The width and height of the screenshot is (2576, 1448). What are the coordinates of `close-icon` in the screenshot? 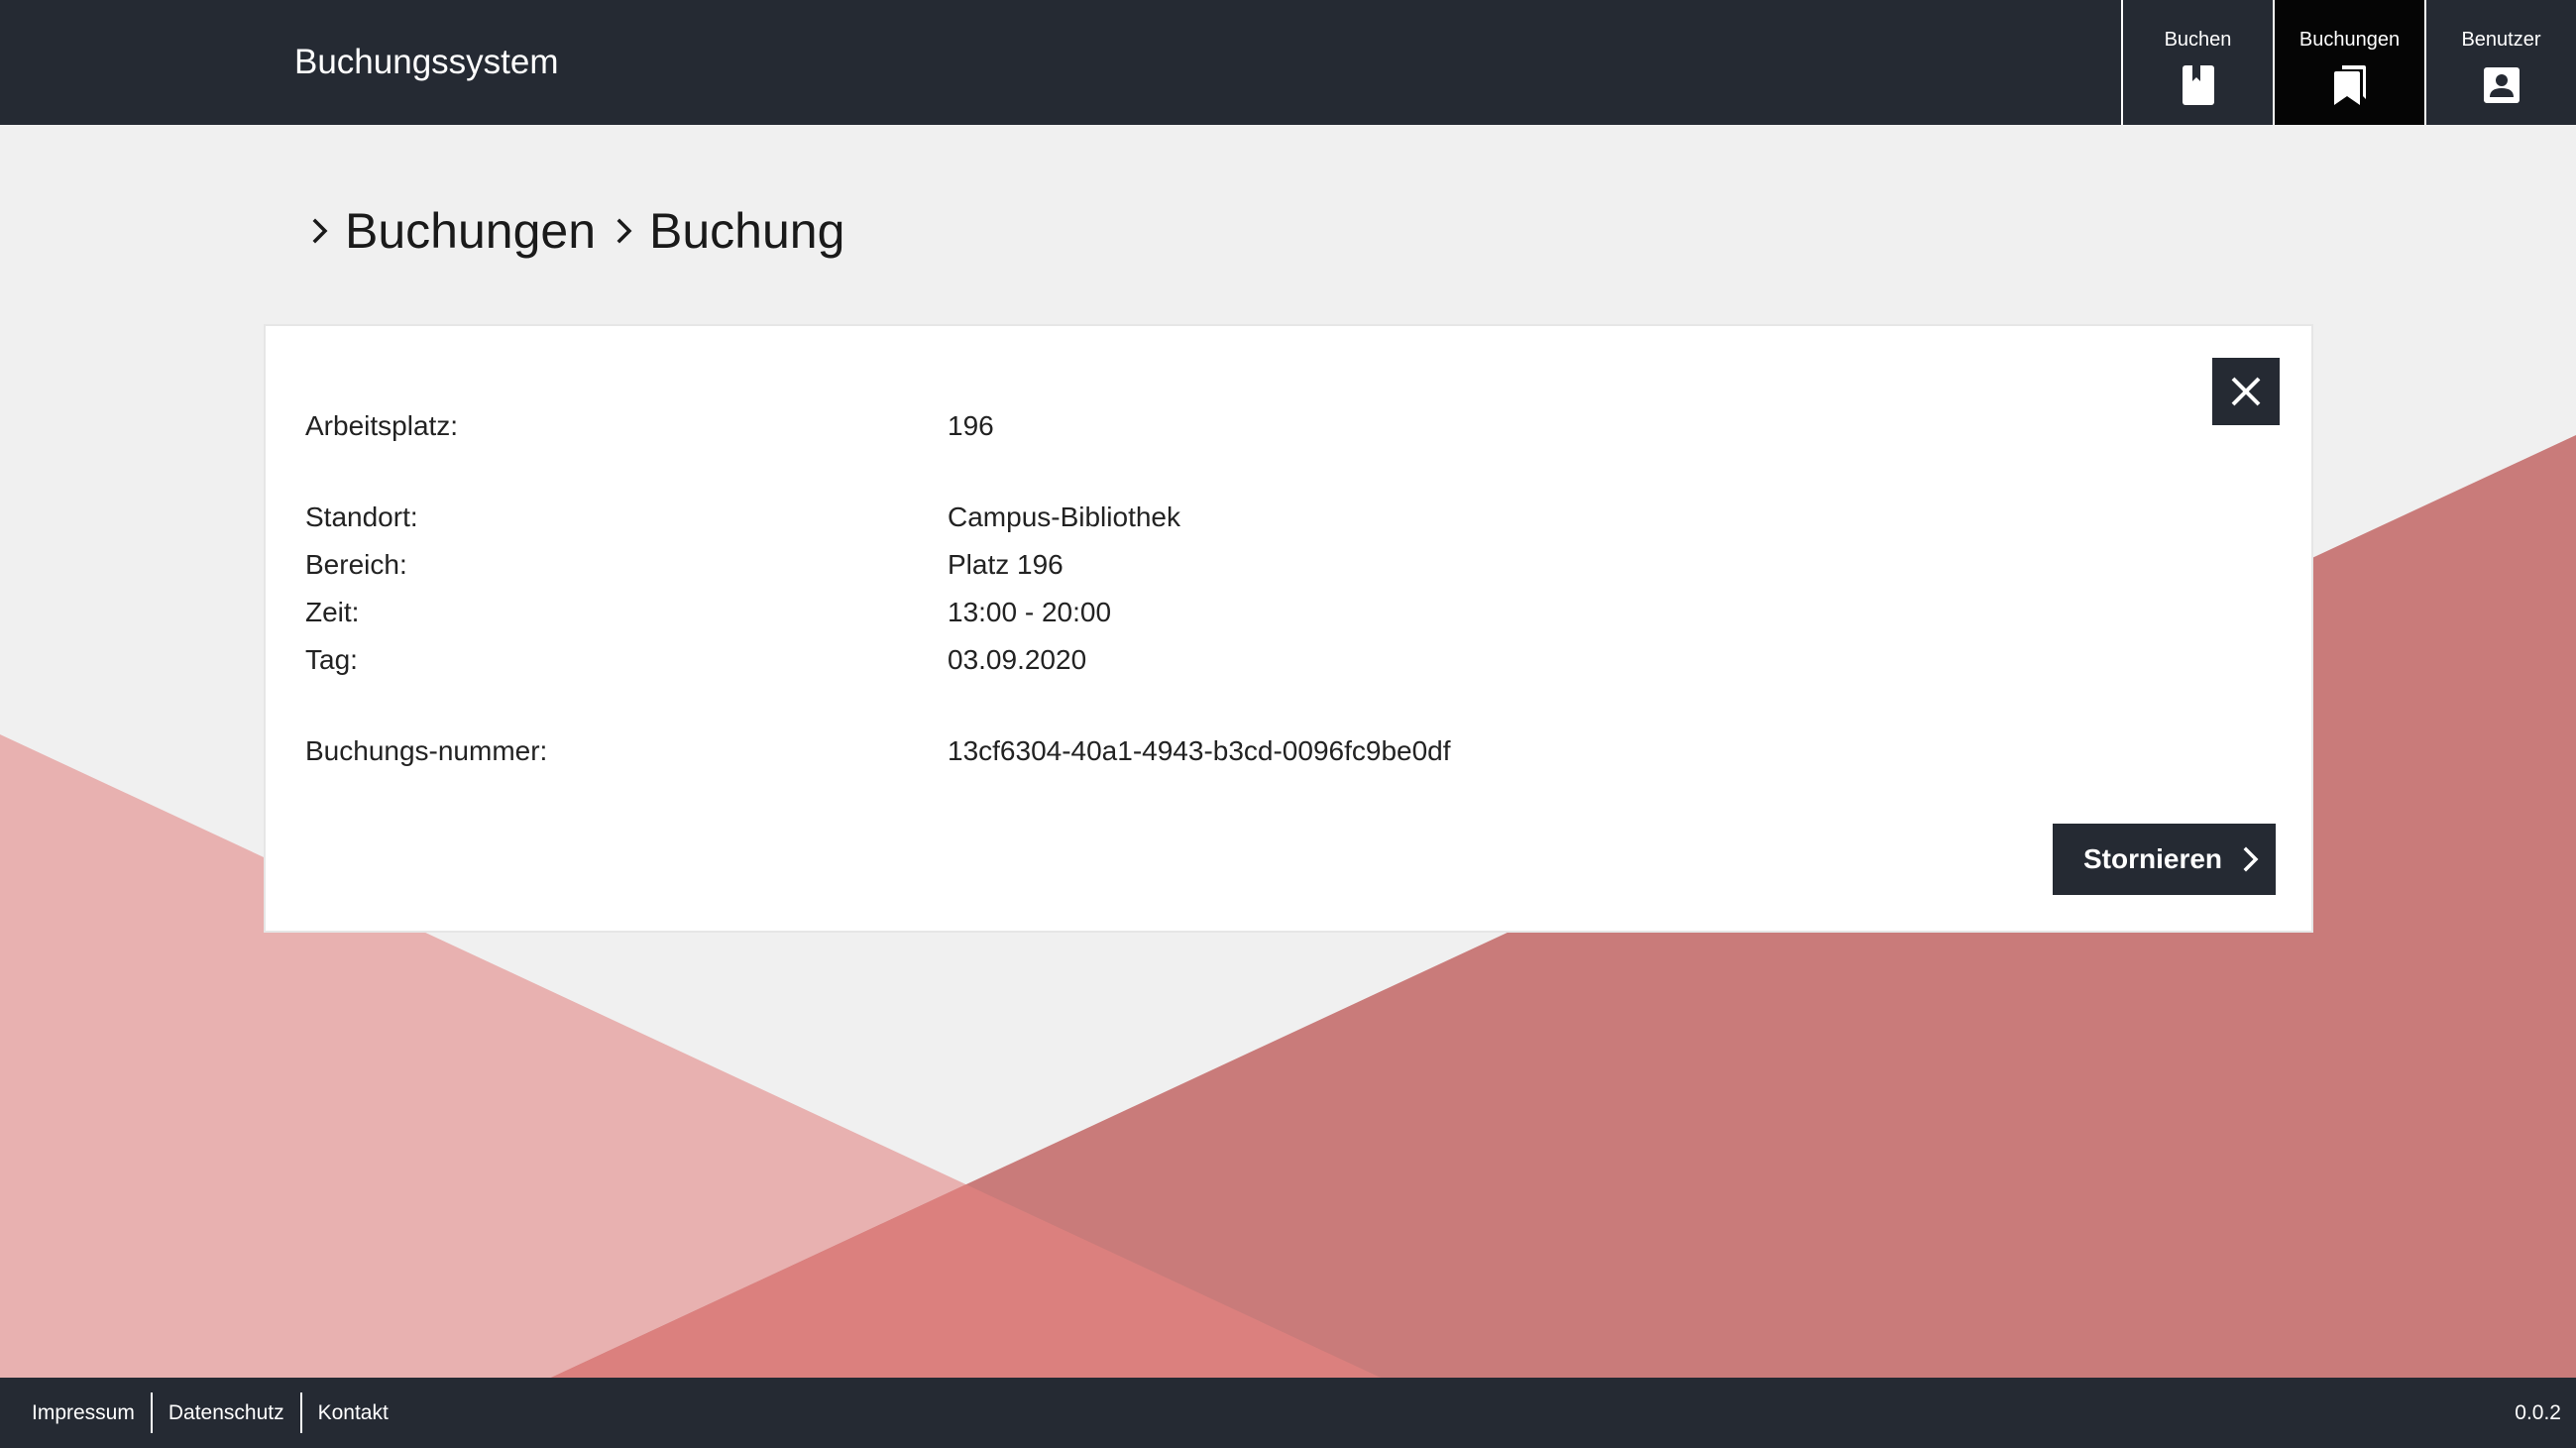 It's located at (2246, 391).